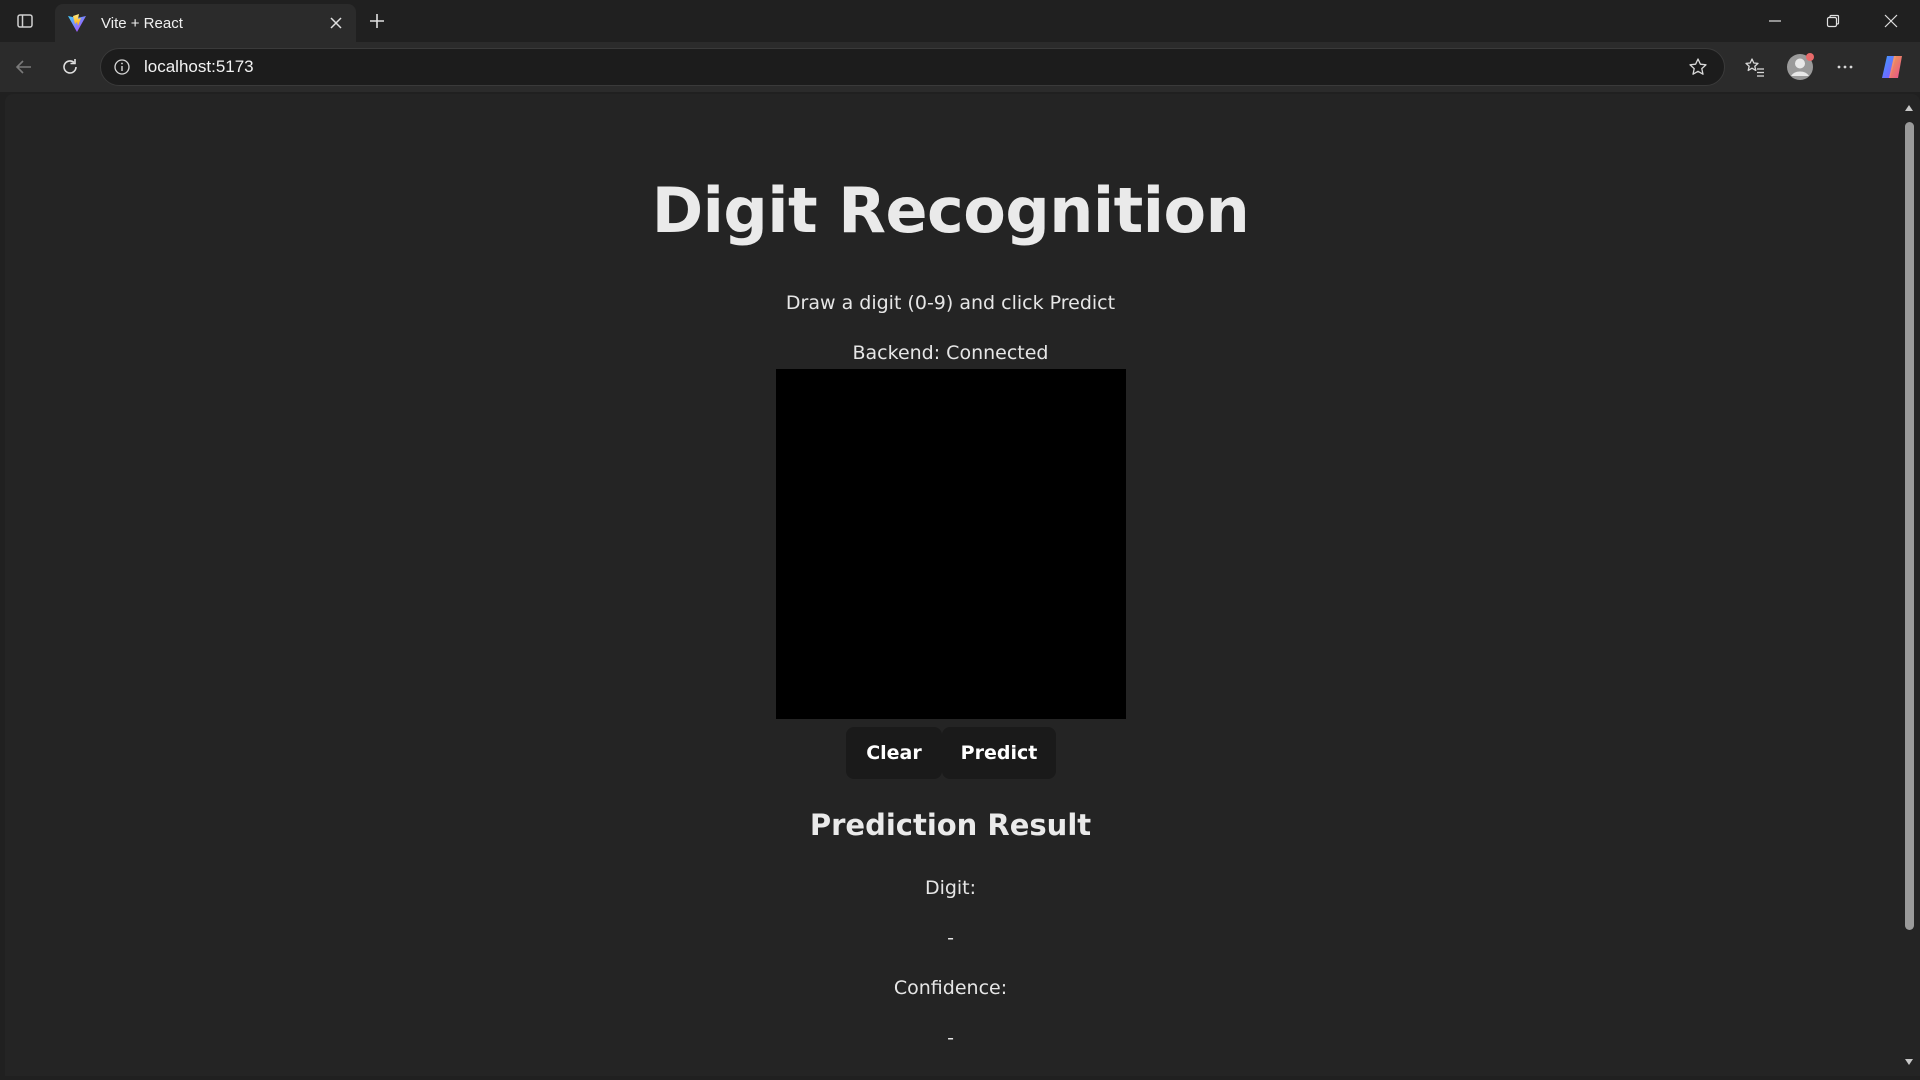  I want to click on profile-icon, so click(1800, 67).